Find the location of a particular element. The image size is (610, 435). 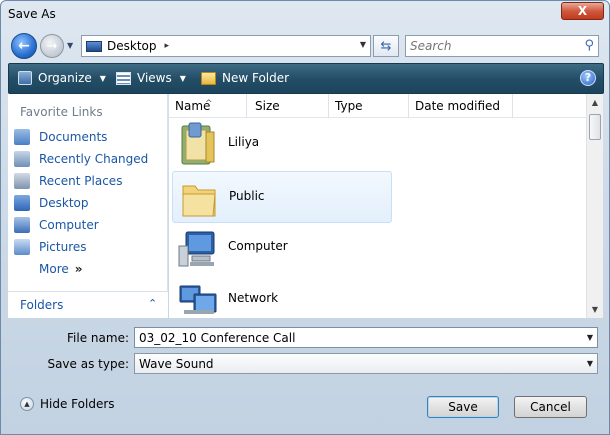

save-as-type-dropdown-icon: ▼ is located at coordinates (590, 363).